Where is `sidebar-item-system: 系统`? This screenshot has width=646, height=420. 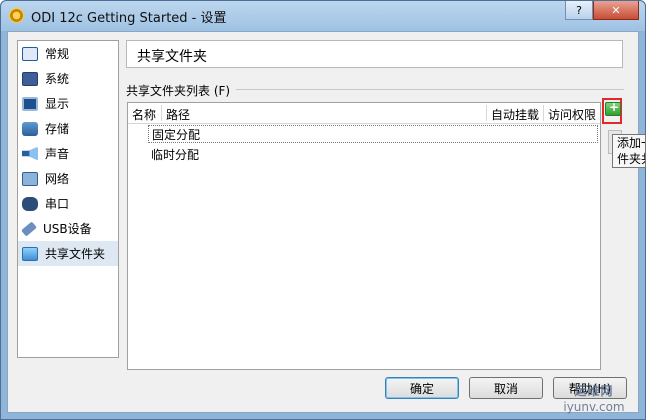 sidebar-item-system: 系统 is located at coordinates (68, 78).